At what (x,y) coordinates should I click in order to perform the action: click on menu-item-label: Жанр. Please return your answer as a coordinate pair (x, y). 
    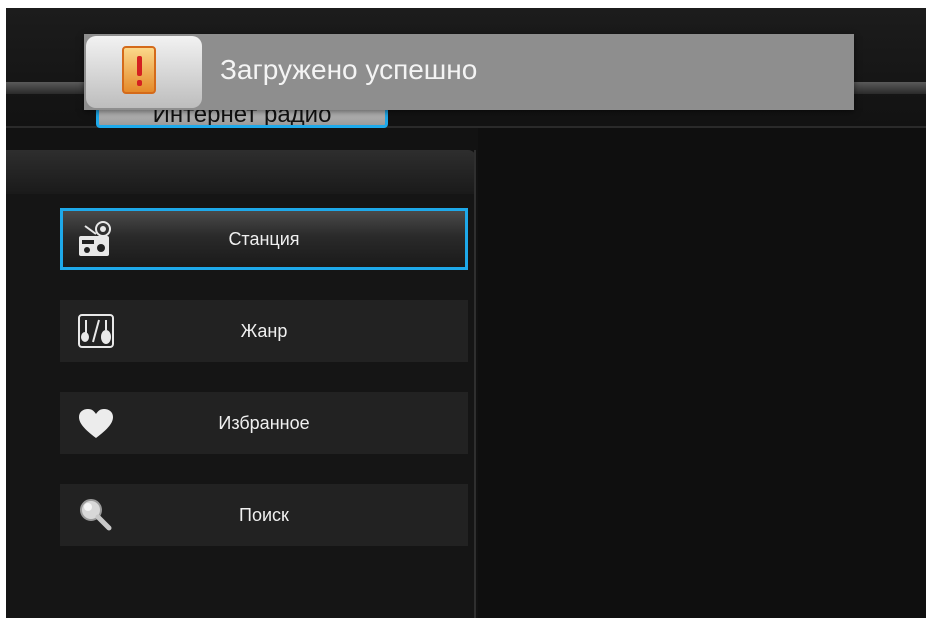
    Looking at the image, I should click on (264, 331).